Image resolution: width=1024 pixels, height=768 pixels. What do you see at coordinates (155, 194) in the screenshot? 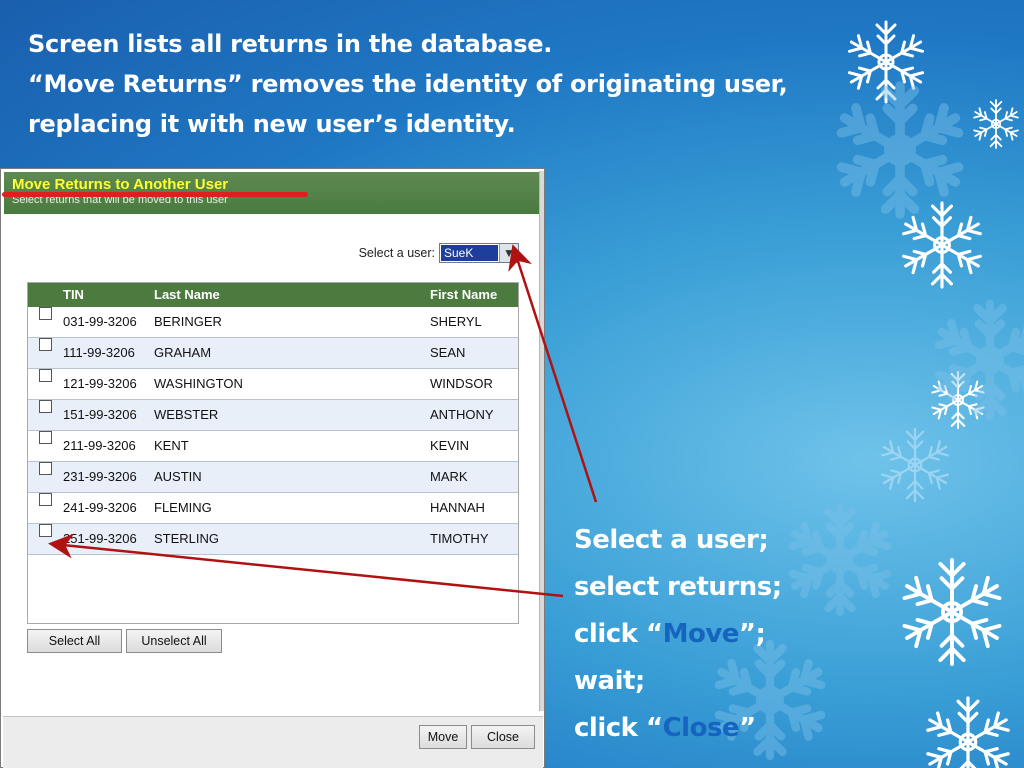
I see `title-underline-annotation` at bounding box center [155, 194].